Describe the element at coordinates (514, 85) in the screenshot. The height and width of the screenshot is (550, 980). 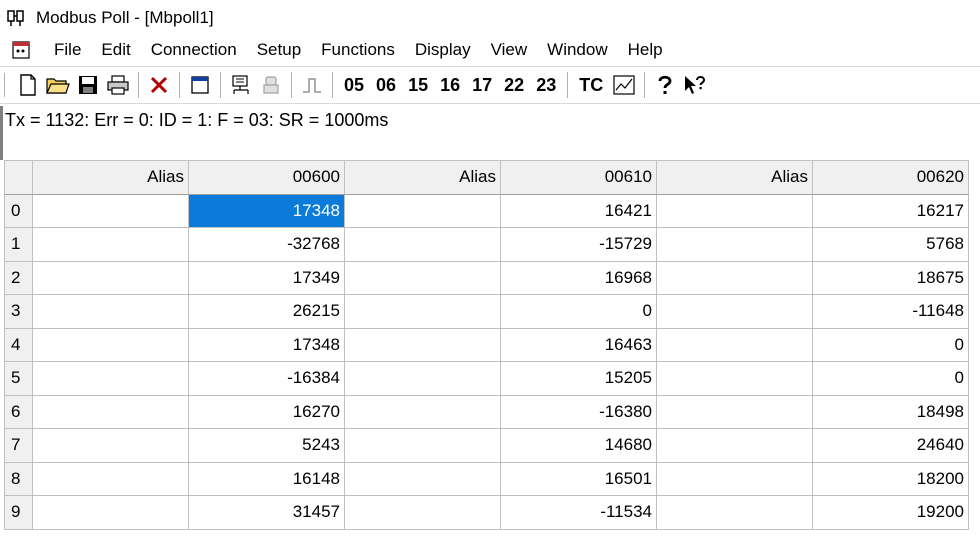
I see `function-22-button: 22` at that location.